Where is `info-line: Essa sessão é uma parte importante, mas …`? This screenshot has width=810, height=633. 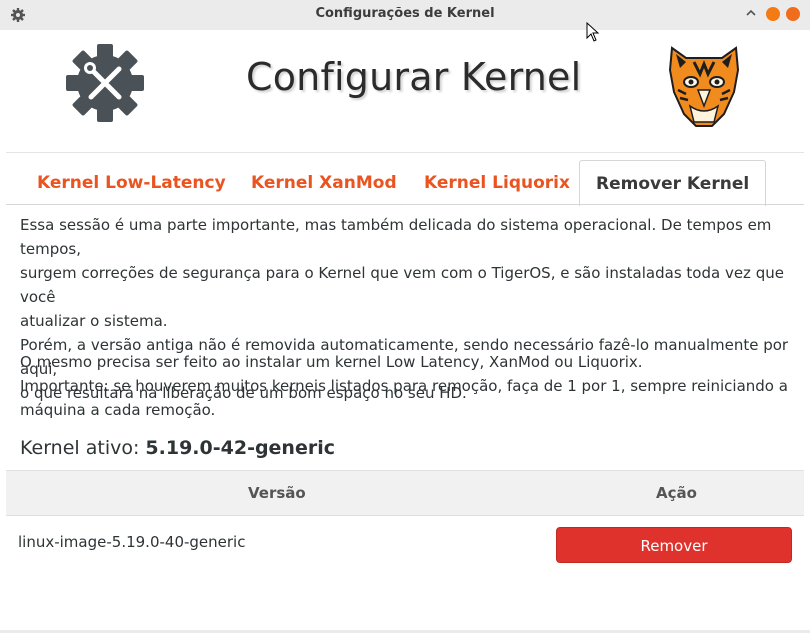
info-line: Essa sessão é uma parte importante, mas … is located at coordinates (396, 237).